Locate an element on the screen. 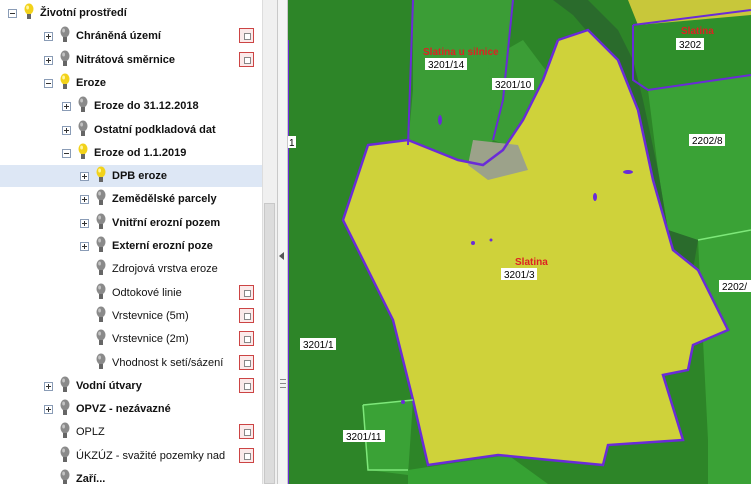  place-name-3: Slatina is located at coordinates (697, 31).